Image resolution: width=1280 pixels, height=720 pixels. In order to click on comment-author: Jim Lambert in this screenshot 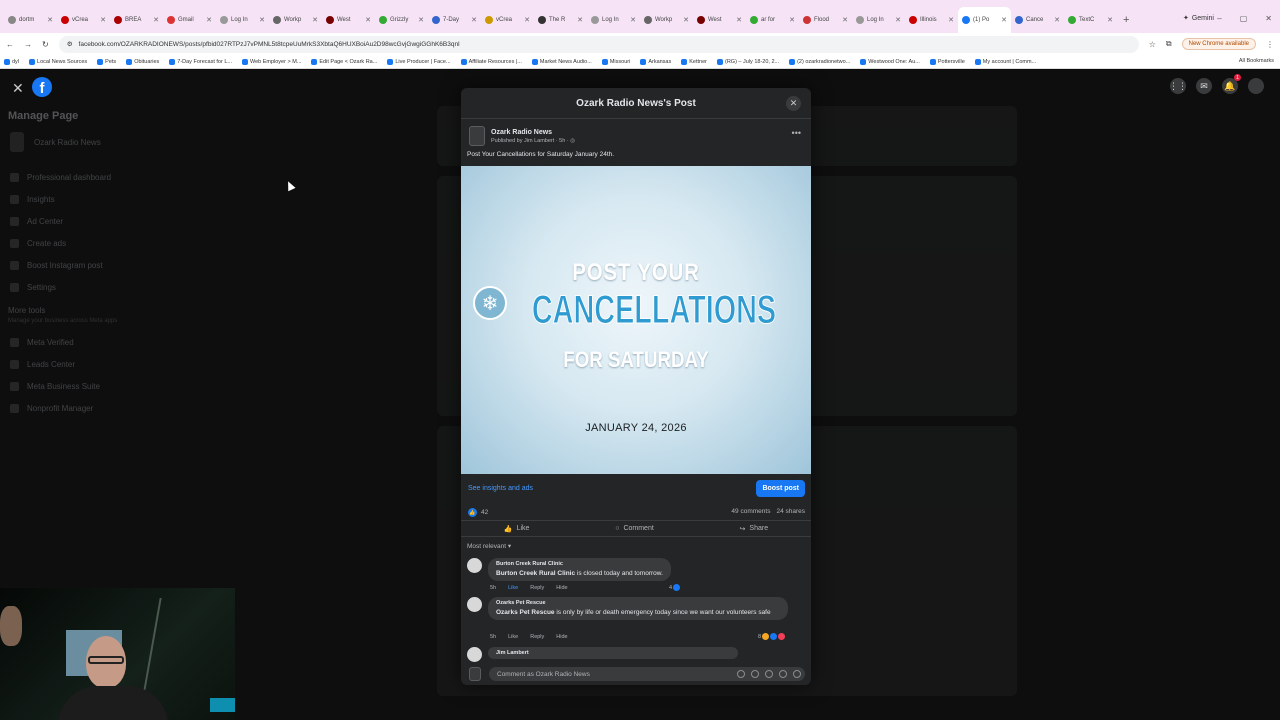, I will do `click(613, 653)`.